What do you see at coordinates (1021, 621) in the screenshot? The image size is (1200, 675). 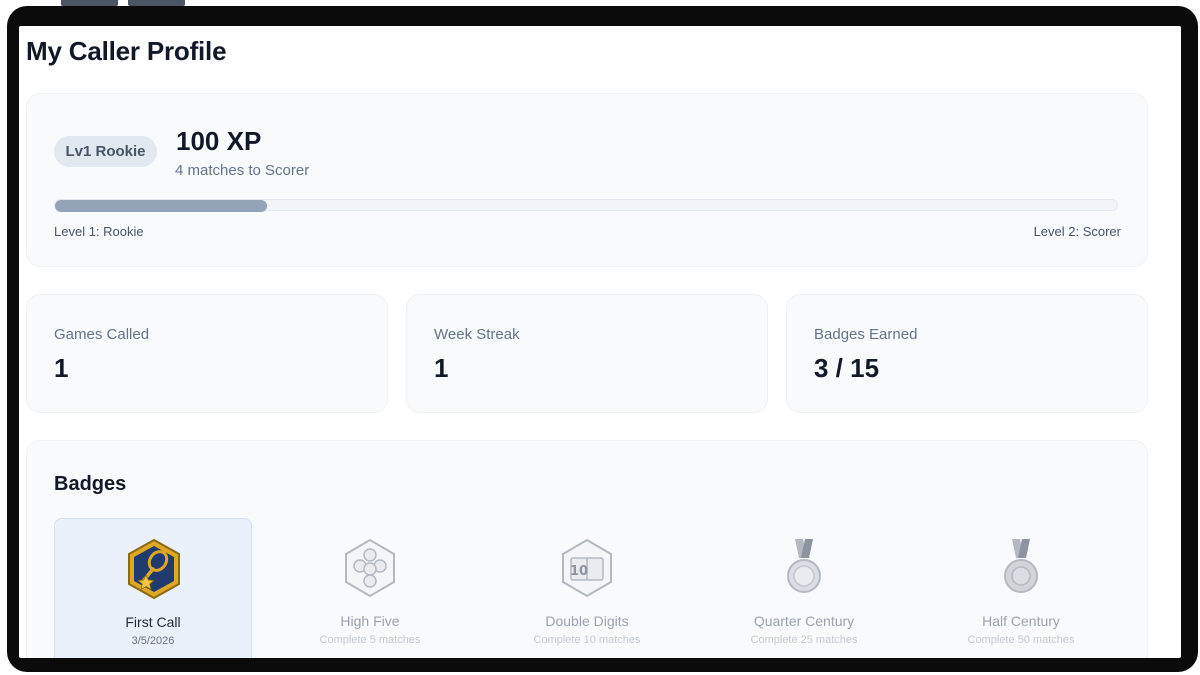 I see `badge-name: Half Century` at bounding box center [1021, 621].